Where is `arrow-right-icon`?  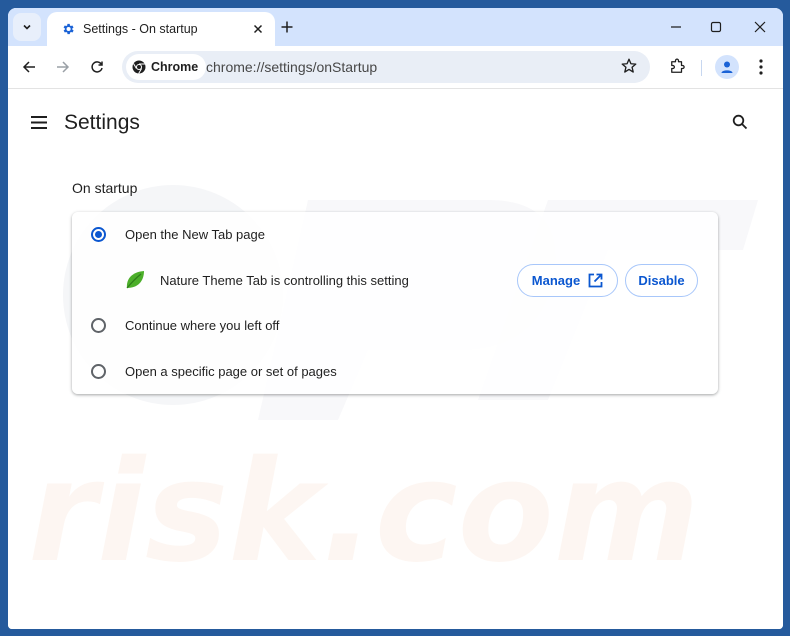 arrow-right-icon is located at coordinates (63, 67).